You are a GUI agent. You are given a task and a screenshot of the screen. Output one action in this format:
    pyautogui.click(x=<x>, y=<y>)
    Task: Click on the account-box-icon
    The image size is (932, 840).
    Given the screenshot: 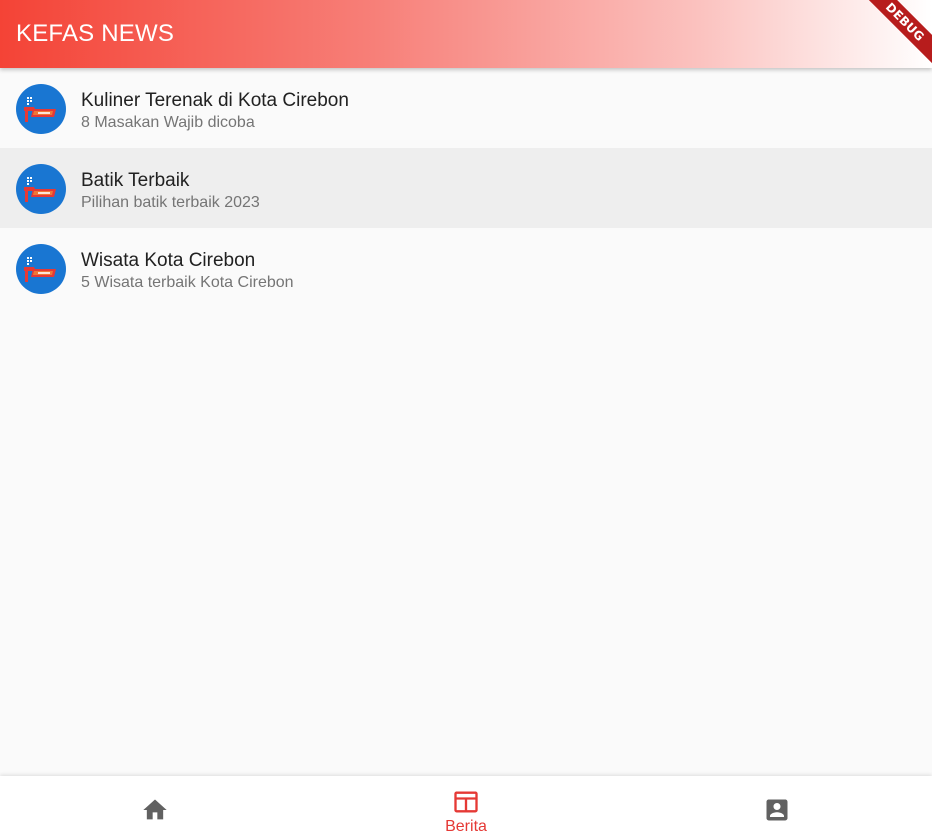 What is the action you would take?
    pyautogui.click(x=777, y=810)
    